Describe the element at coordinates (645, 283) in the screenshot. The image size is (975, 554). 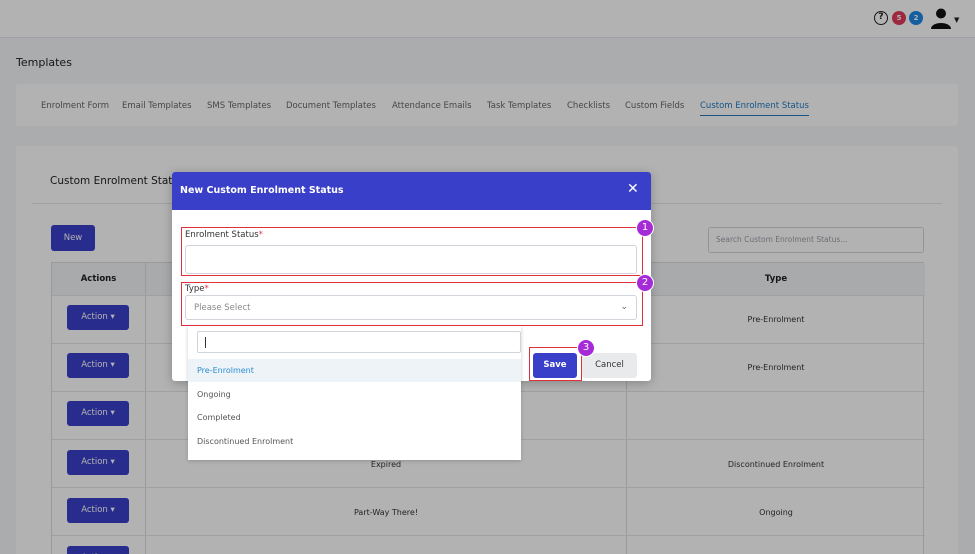
I see `annotation-marker-2: 2` at that location.